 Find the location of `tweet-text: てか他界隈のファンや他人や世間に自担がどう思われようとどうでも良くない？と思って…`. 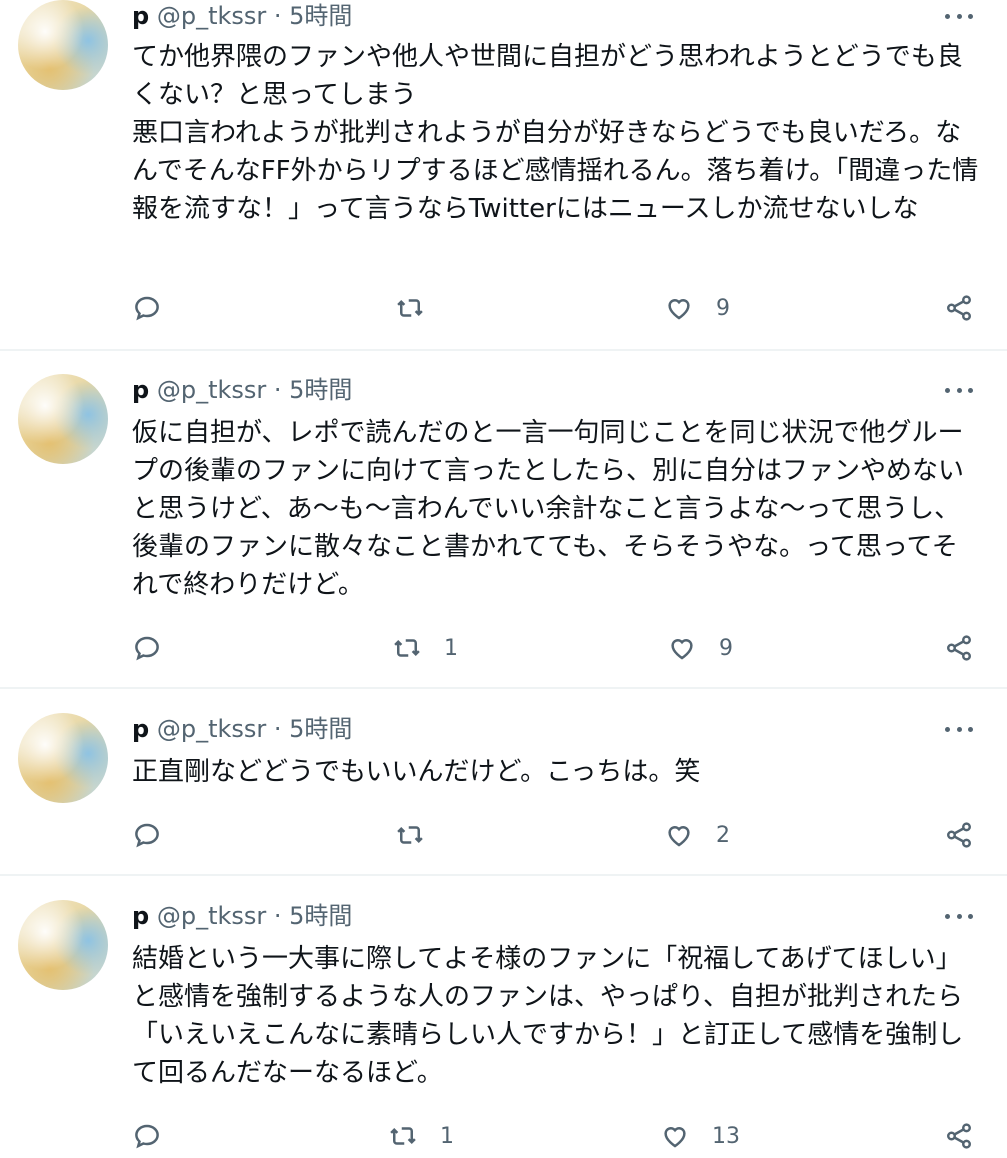

tweet-text: てか他界隈のファンや他人や世間に自担がどう思われようとどうでも良くない？と思って… is located at coordinates (555, 133).